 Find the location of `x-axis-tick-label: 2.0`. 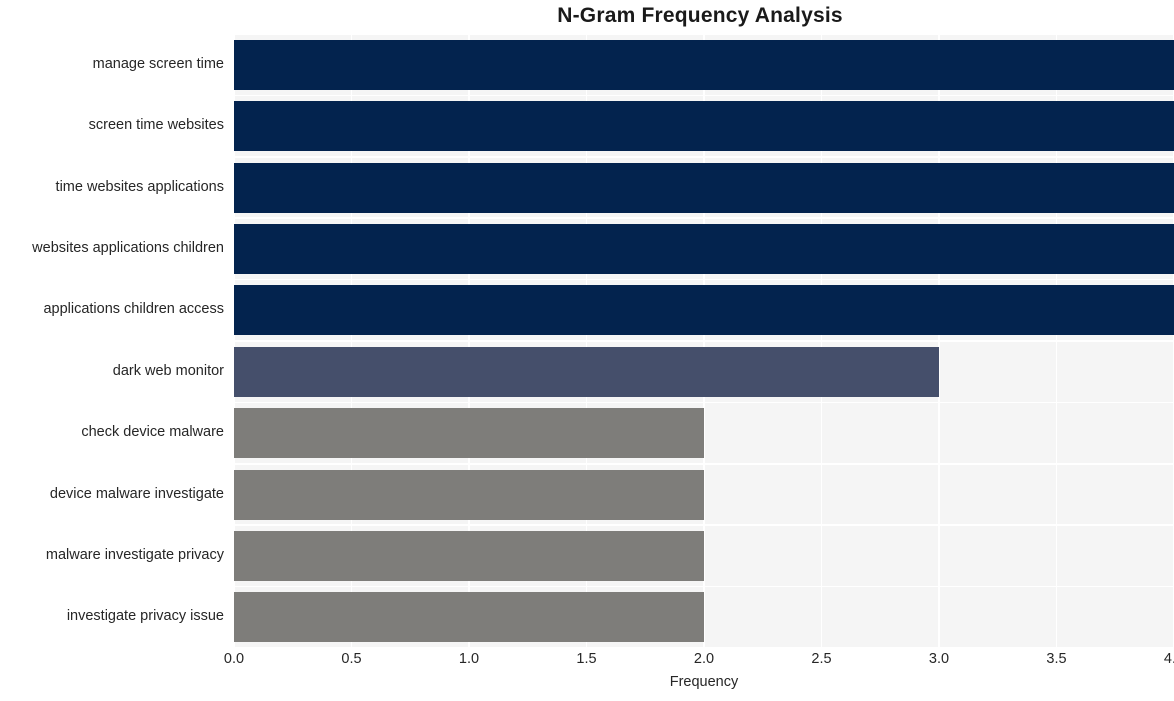

x-axis-tick-label: 2.0 is located at coordinates (704, 659).